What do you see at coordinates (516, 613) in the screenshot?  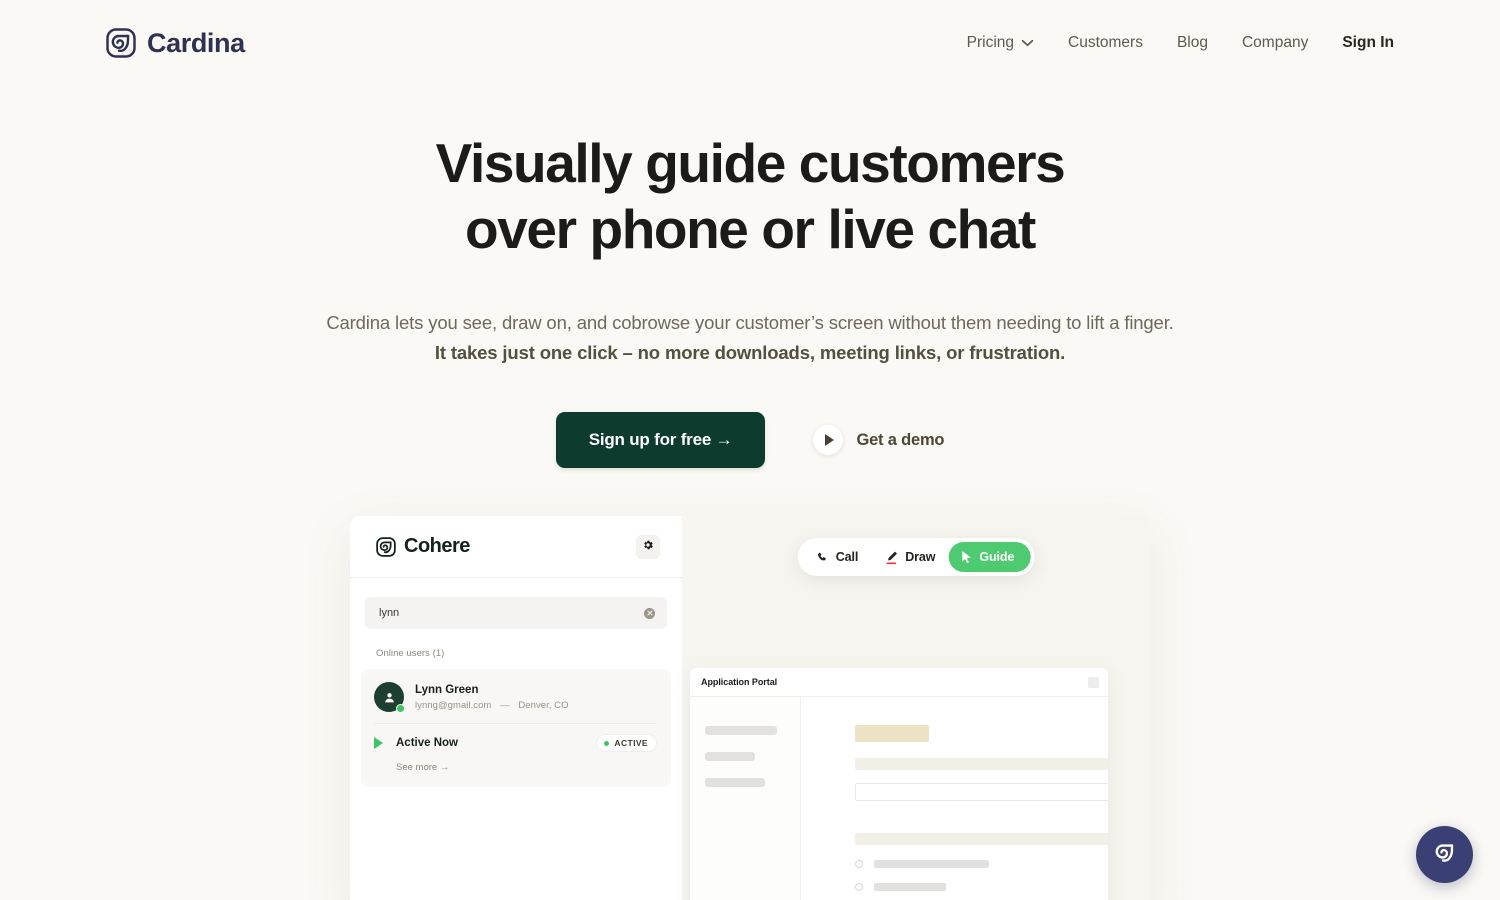 I see `search-input: lynn` at bounding box center [516, 613].